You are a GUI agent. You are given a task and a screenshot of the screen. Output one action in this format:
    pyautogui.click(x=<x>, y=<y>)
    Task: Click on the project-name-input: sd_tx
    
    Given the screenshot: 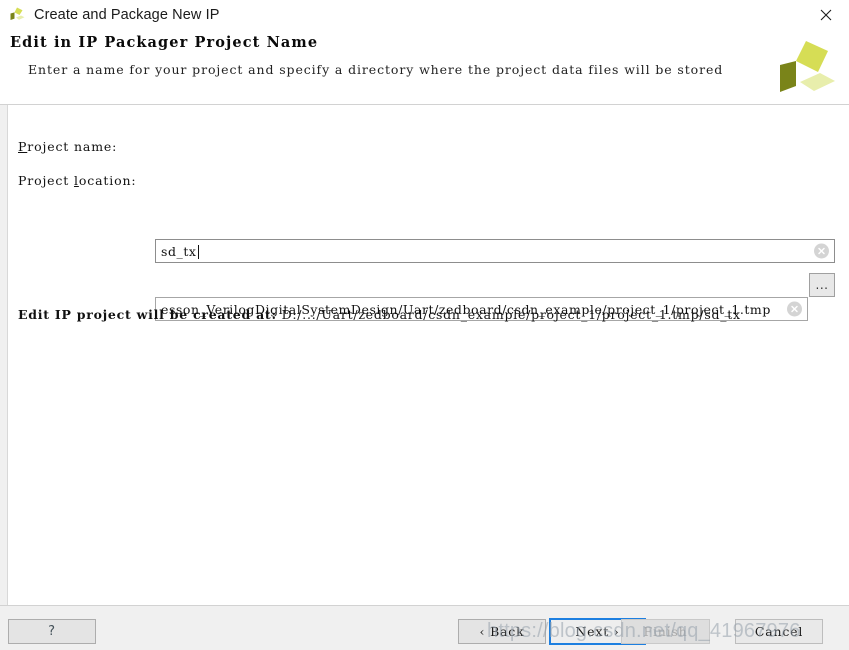 What is the action you would take?
    pyautogui.click(x=495, y=251)
    